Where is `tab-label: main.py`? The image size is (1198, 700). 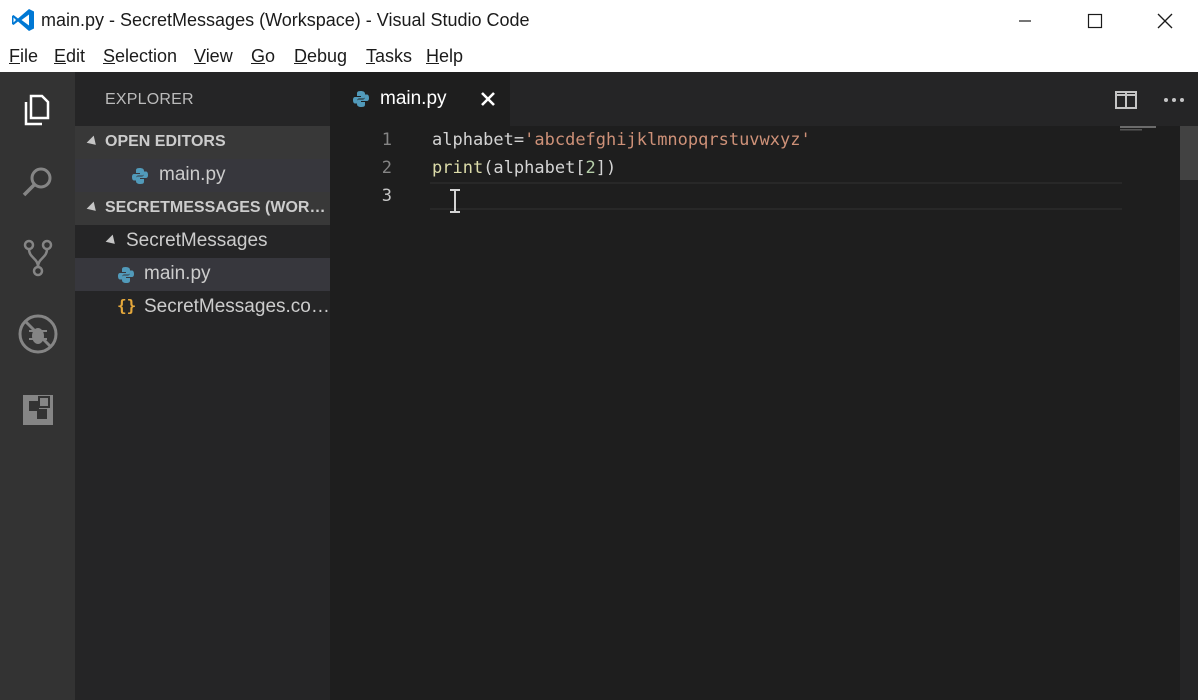
tab-label: main.py is located at coordinates (413, 98).